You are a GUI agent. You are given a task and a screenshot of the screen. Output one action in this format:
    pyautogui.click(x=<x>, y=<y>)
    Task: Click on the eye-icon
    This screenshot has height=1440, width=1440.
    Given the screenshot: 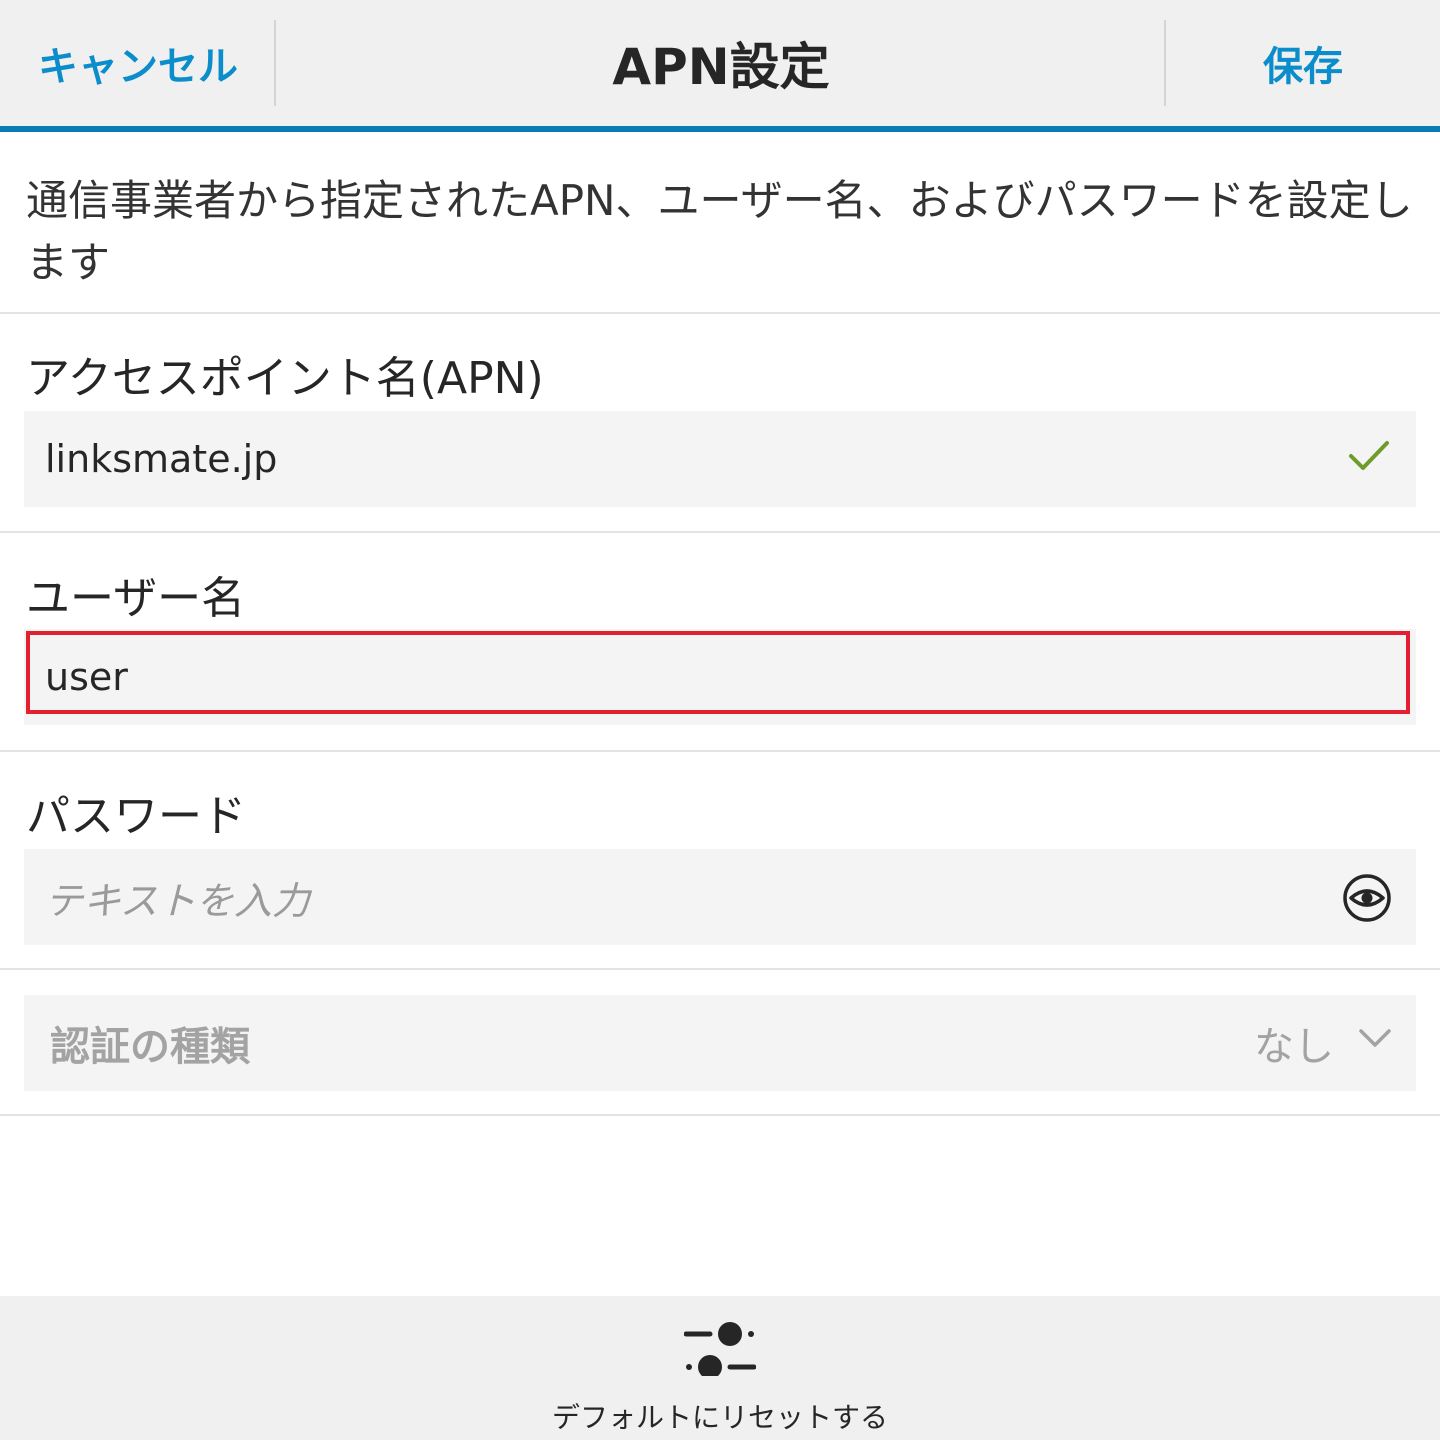 What is the action you would take?
    pyautogui.click(x=1367, y=898)
    